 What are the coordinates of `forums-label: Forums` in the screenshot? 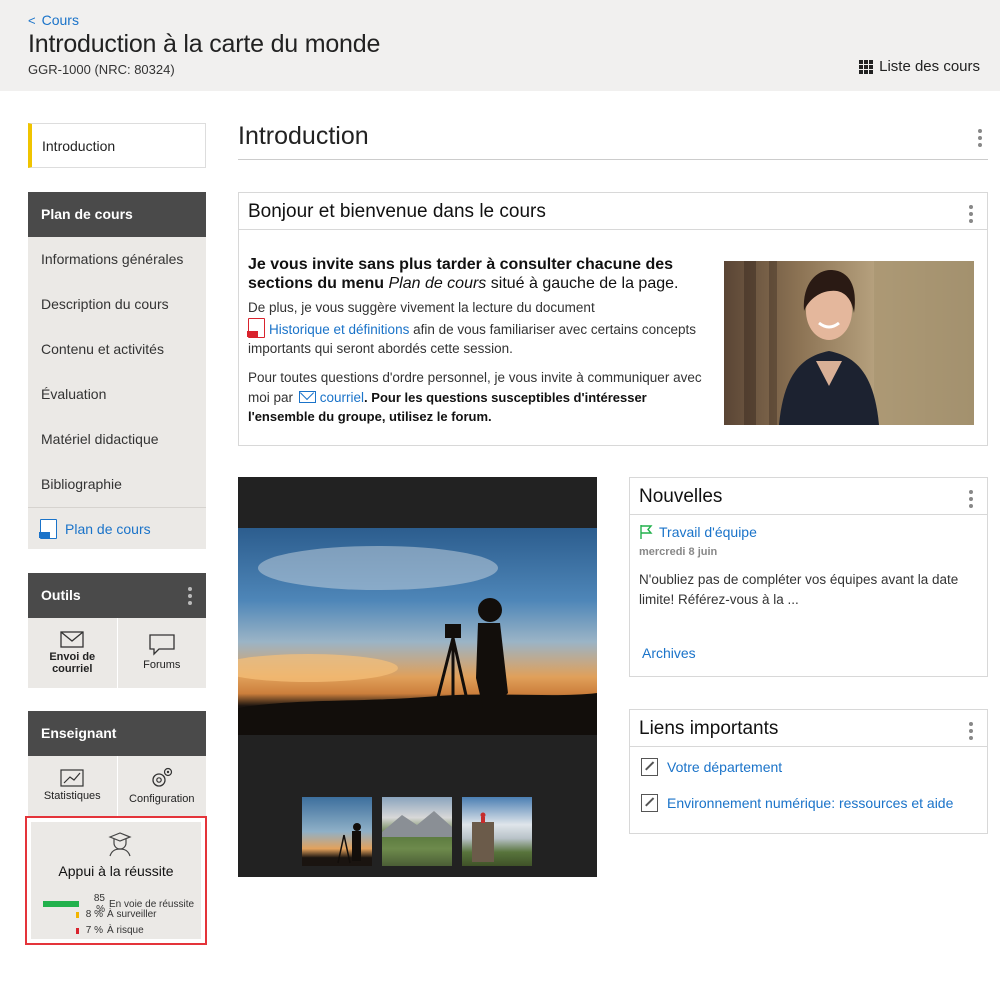 It's located at (162, 665).